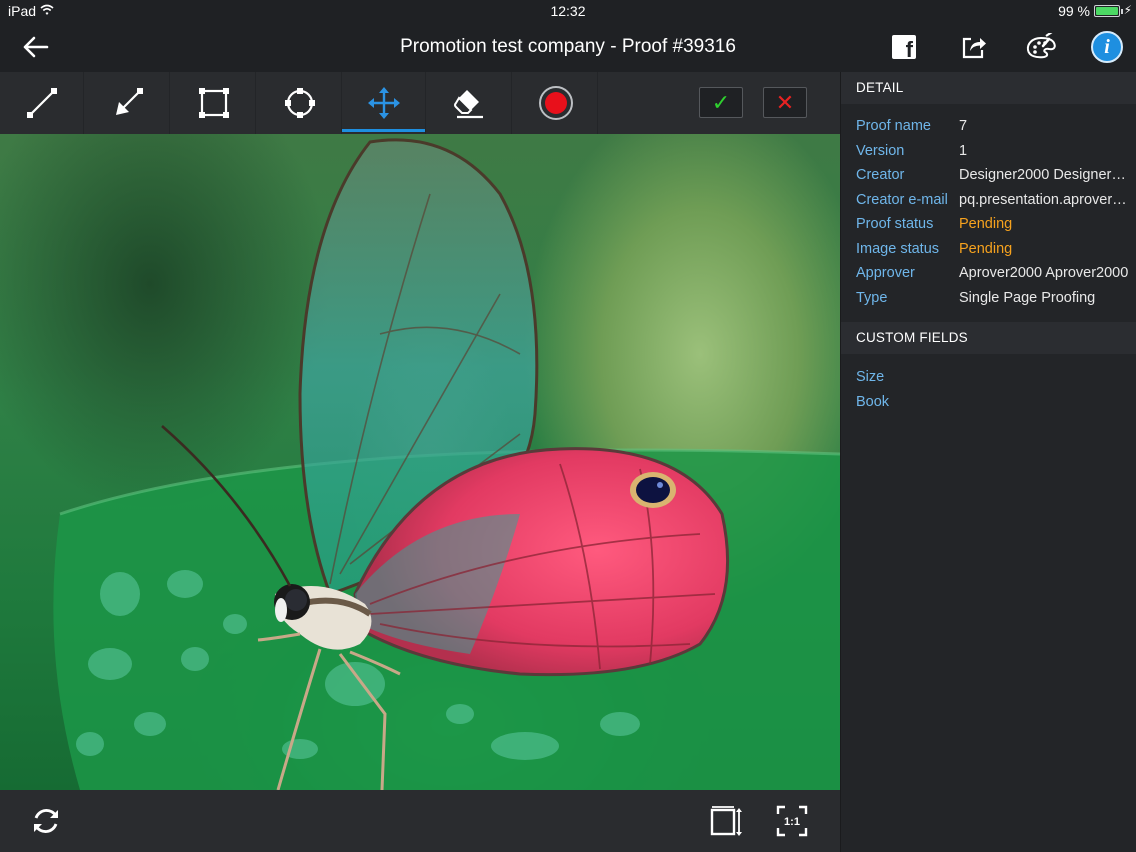 The image size is (1136, 852). I want to click on approve-button: ✓, so click(721, 102).